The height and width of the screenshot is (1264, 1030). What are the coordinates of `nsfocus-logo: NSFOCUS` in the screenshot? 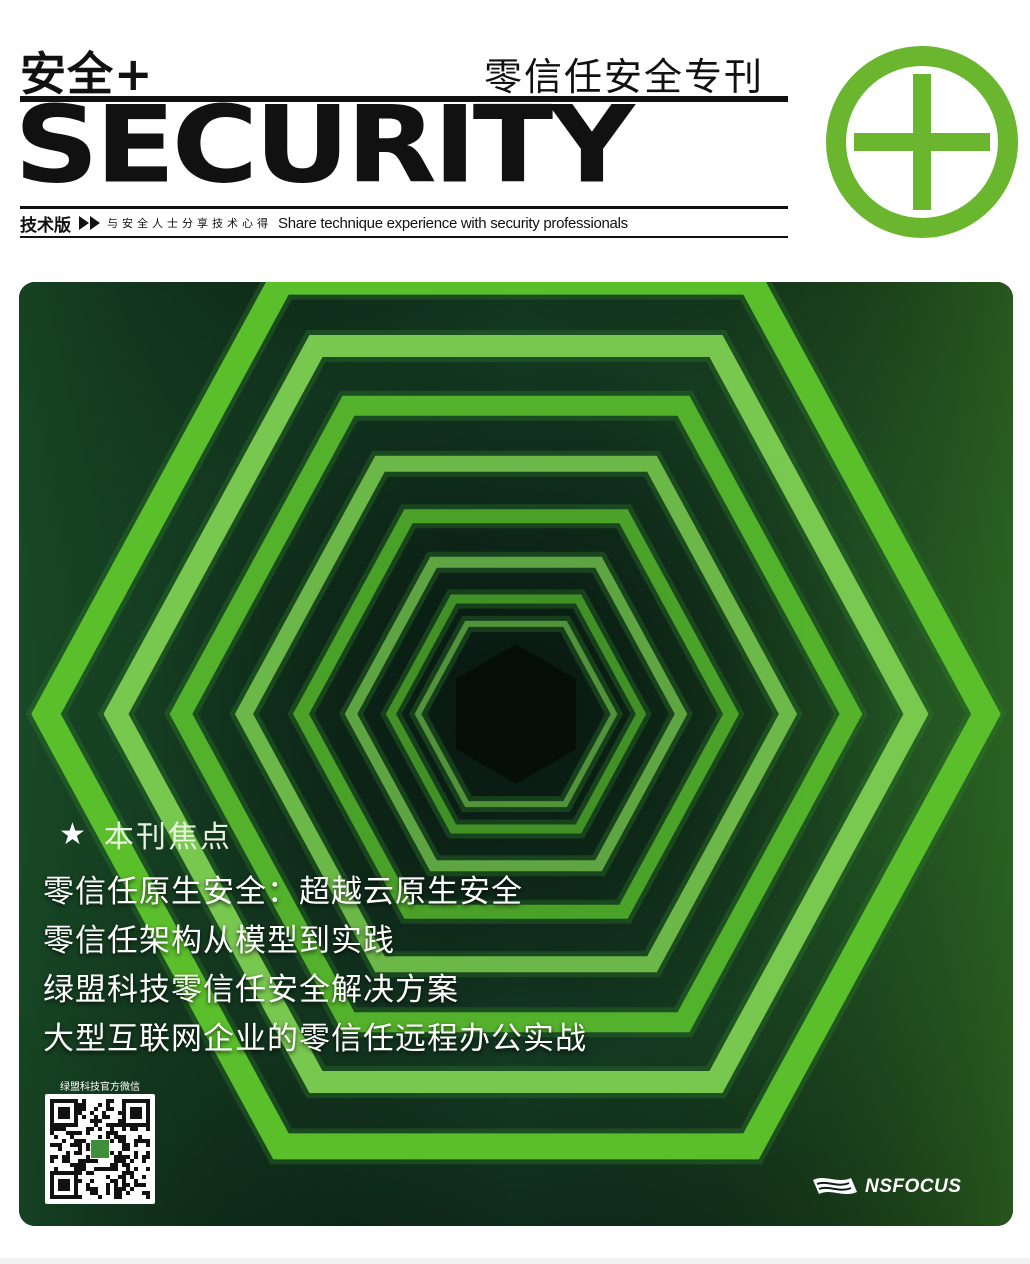 It's located at (886, 1187).